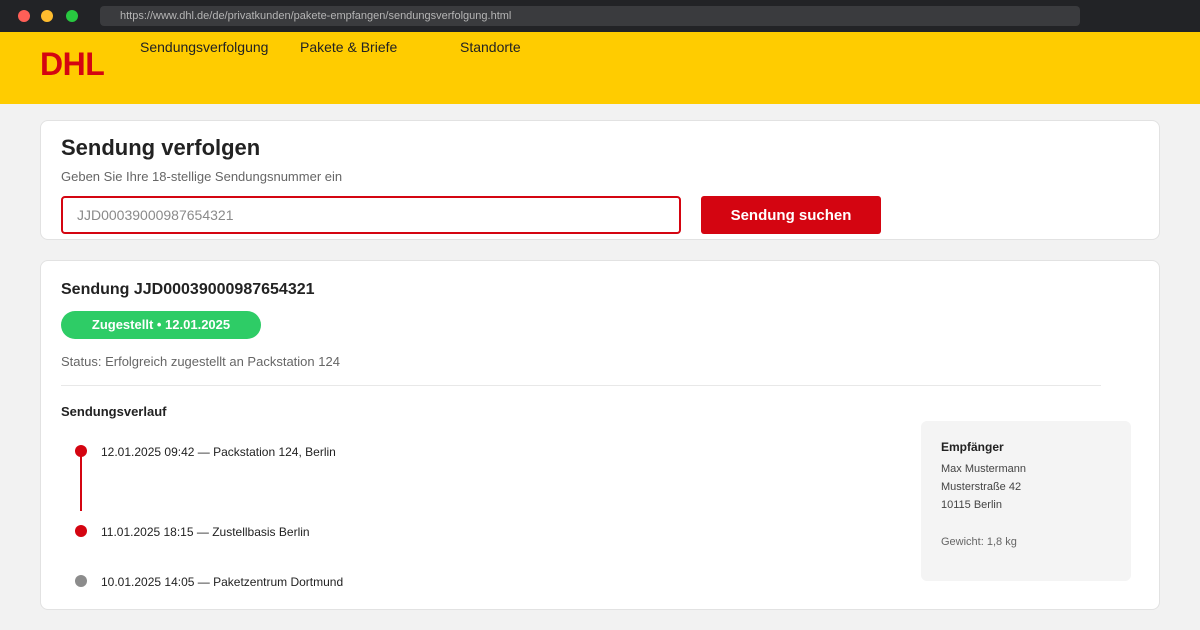 This screenshot has width=1200, height=630. What do you see at coordinates (791, 215) in the screenshot?
I see `search-shipment-button: Sendung suchen` at bounding box center [791, 215].